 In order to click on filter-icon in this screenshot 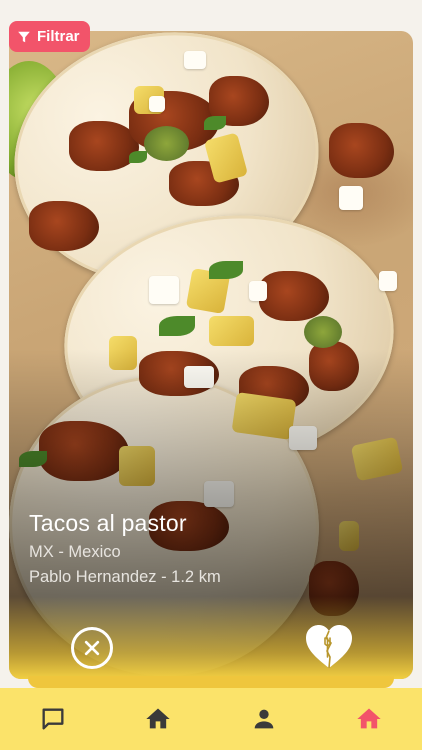, I will do `click(24, 36)`.